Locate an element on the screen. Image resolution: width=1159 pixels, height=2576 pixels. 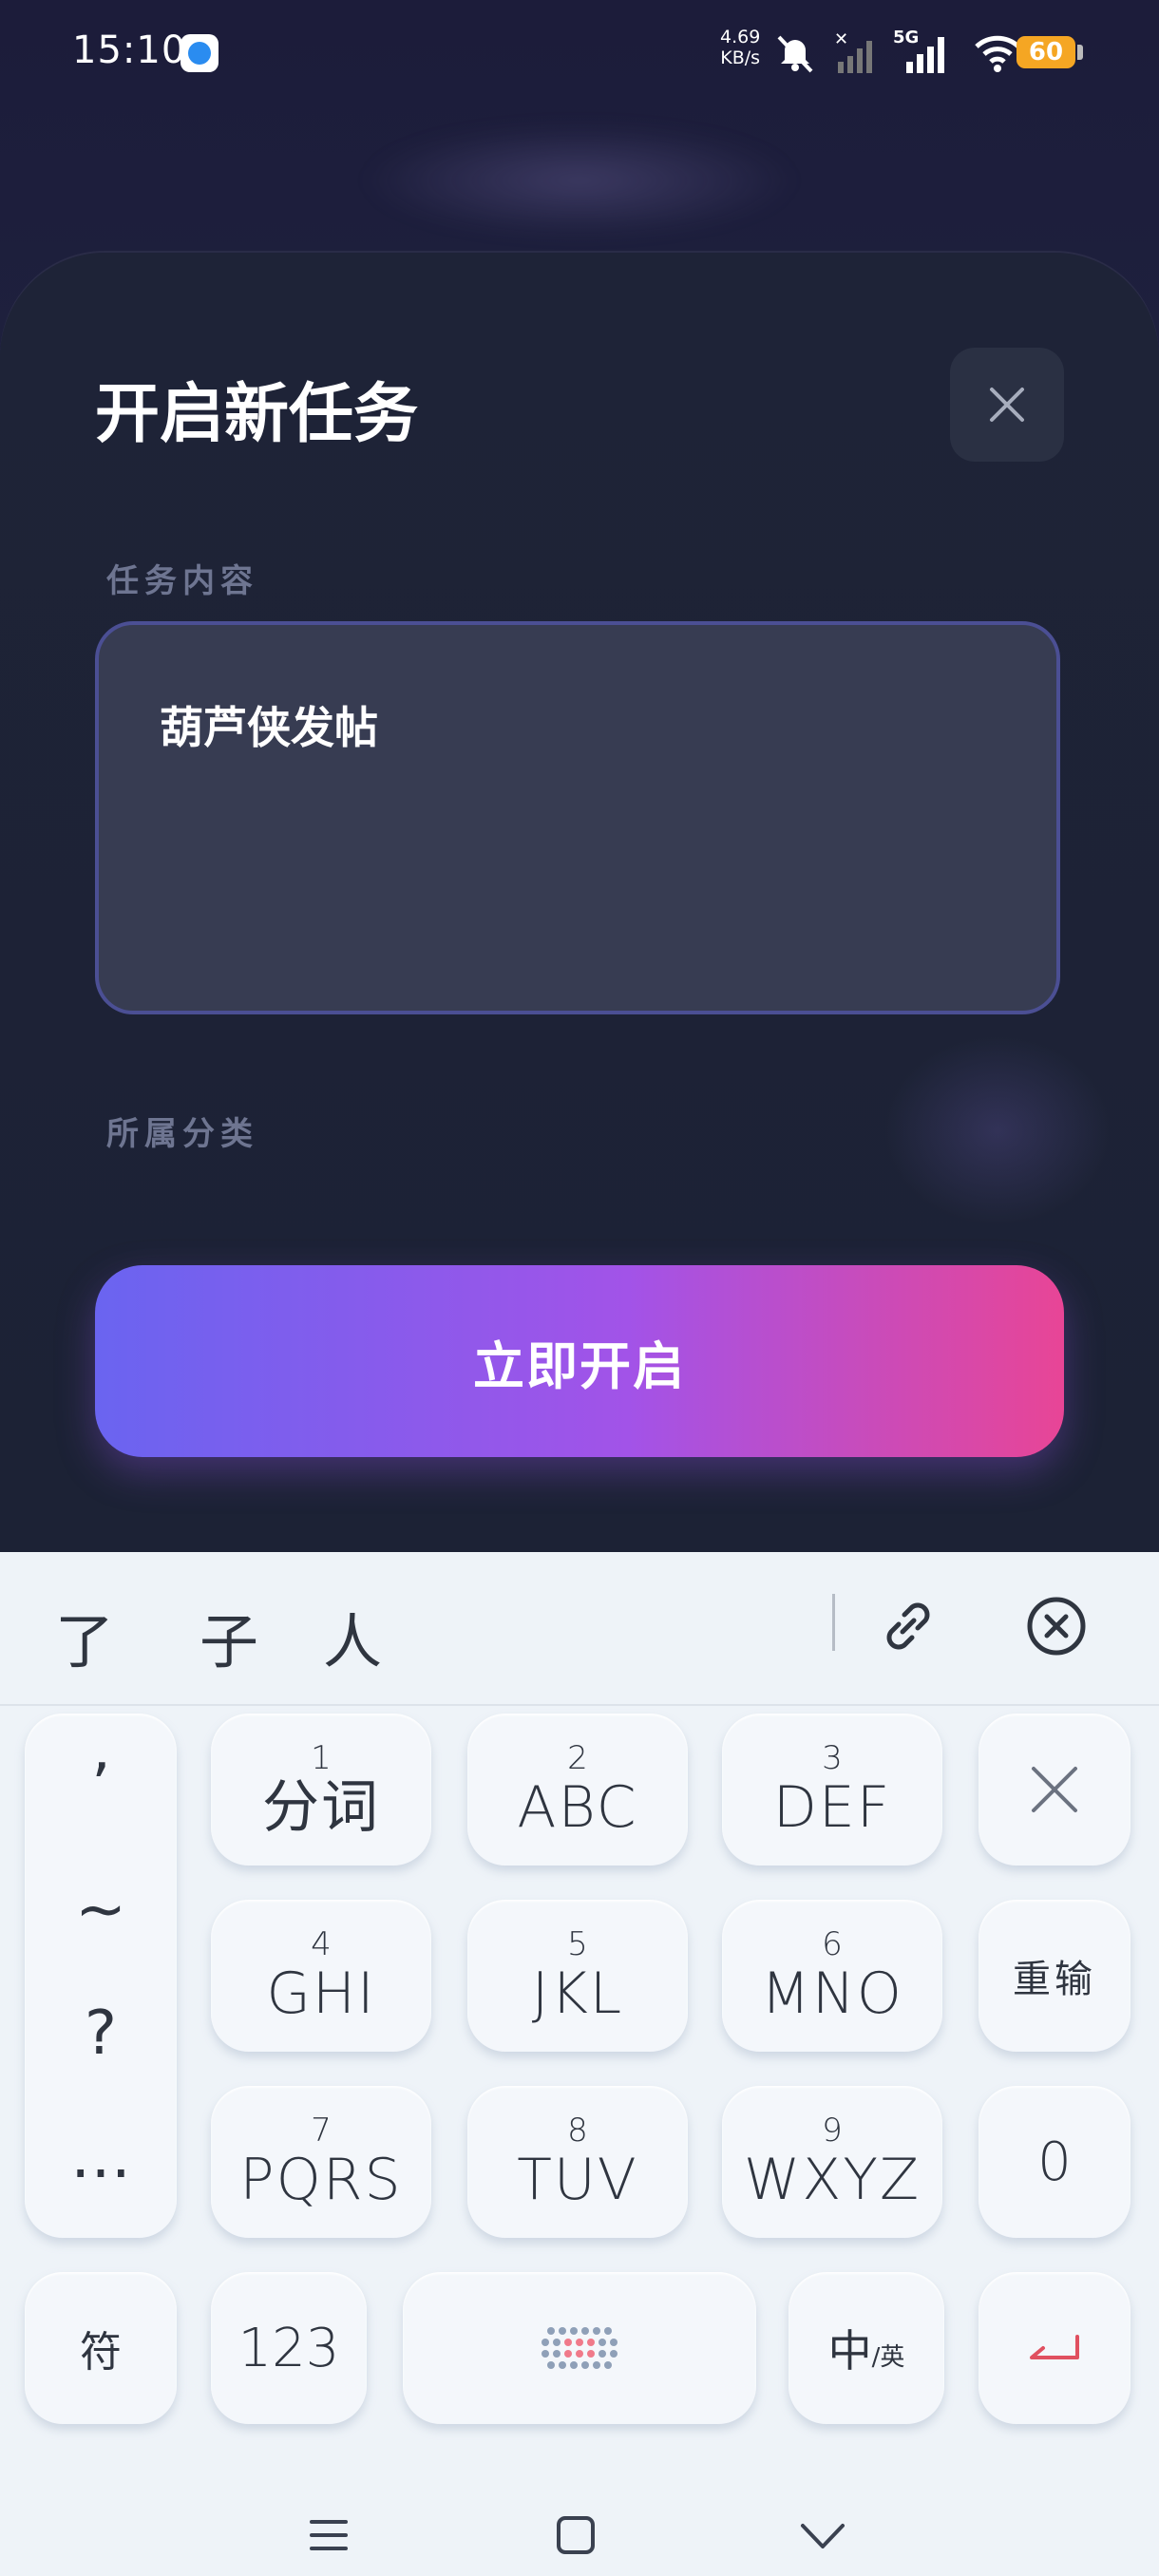
lang-sub-label: /英 is located at coordinates (888, 2357).